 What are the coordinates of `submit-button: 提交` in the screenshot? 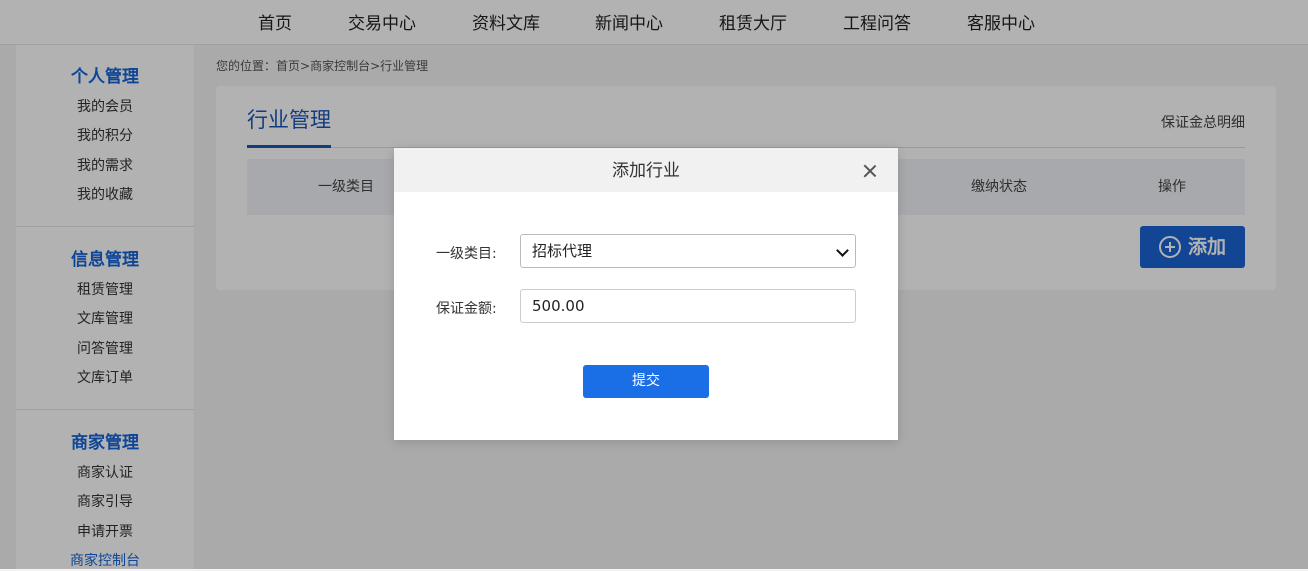 It's located at (646, 381).